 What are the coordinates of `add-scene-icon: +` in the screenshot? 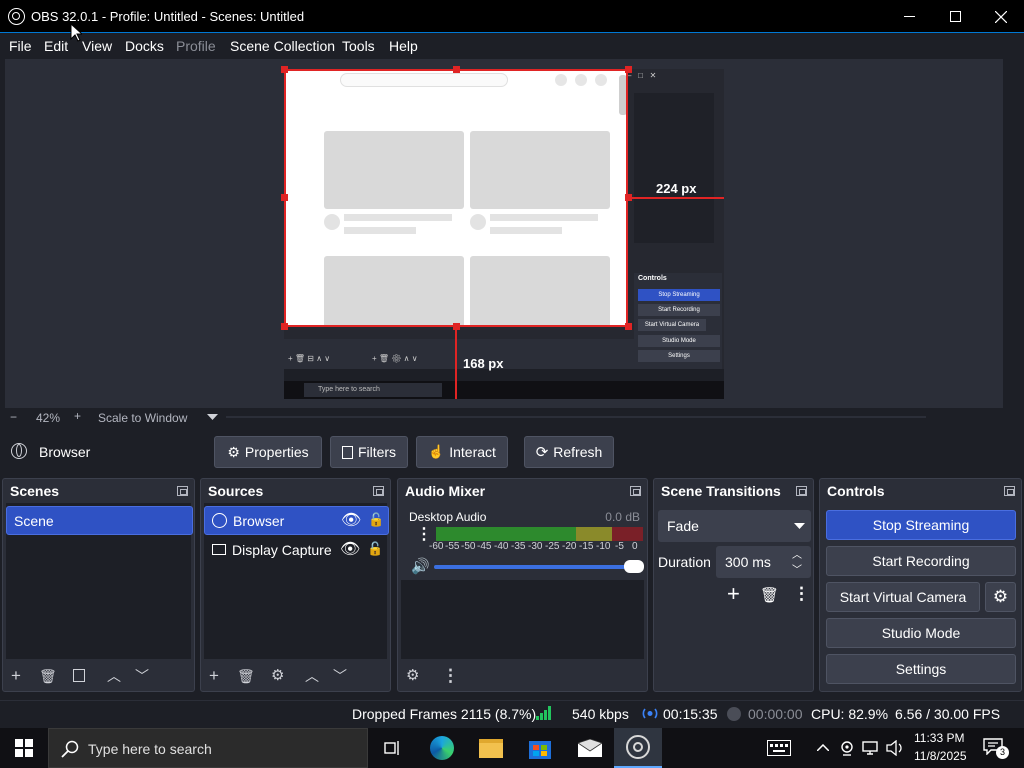 It's located at (16, 676).